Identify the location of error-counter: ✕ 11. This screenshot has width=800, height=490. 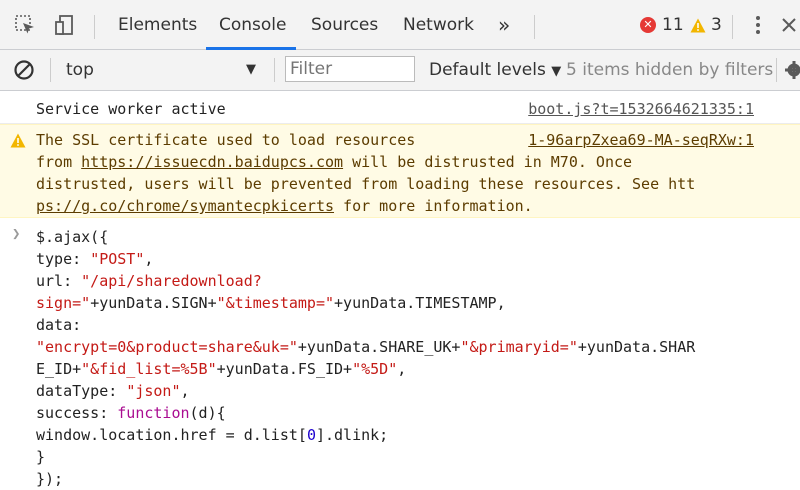
(662, 25).